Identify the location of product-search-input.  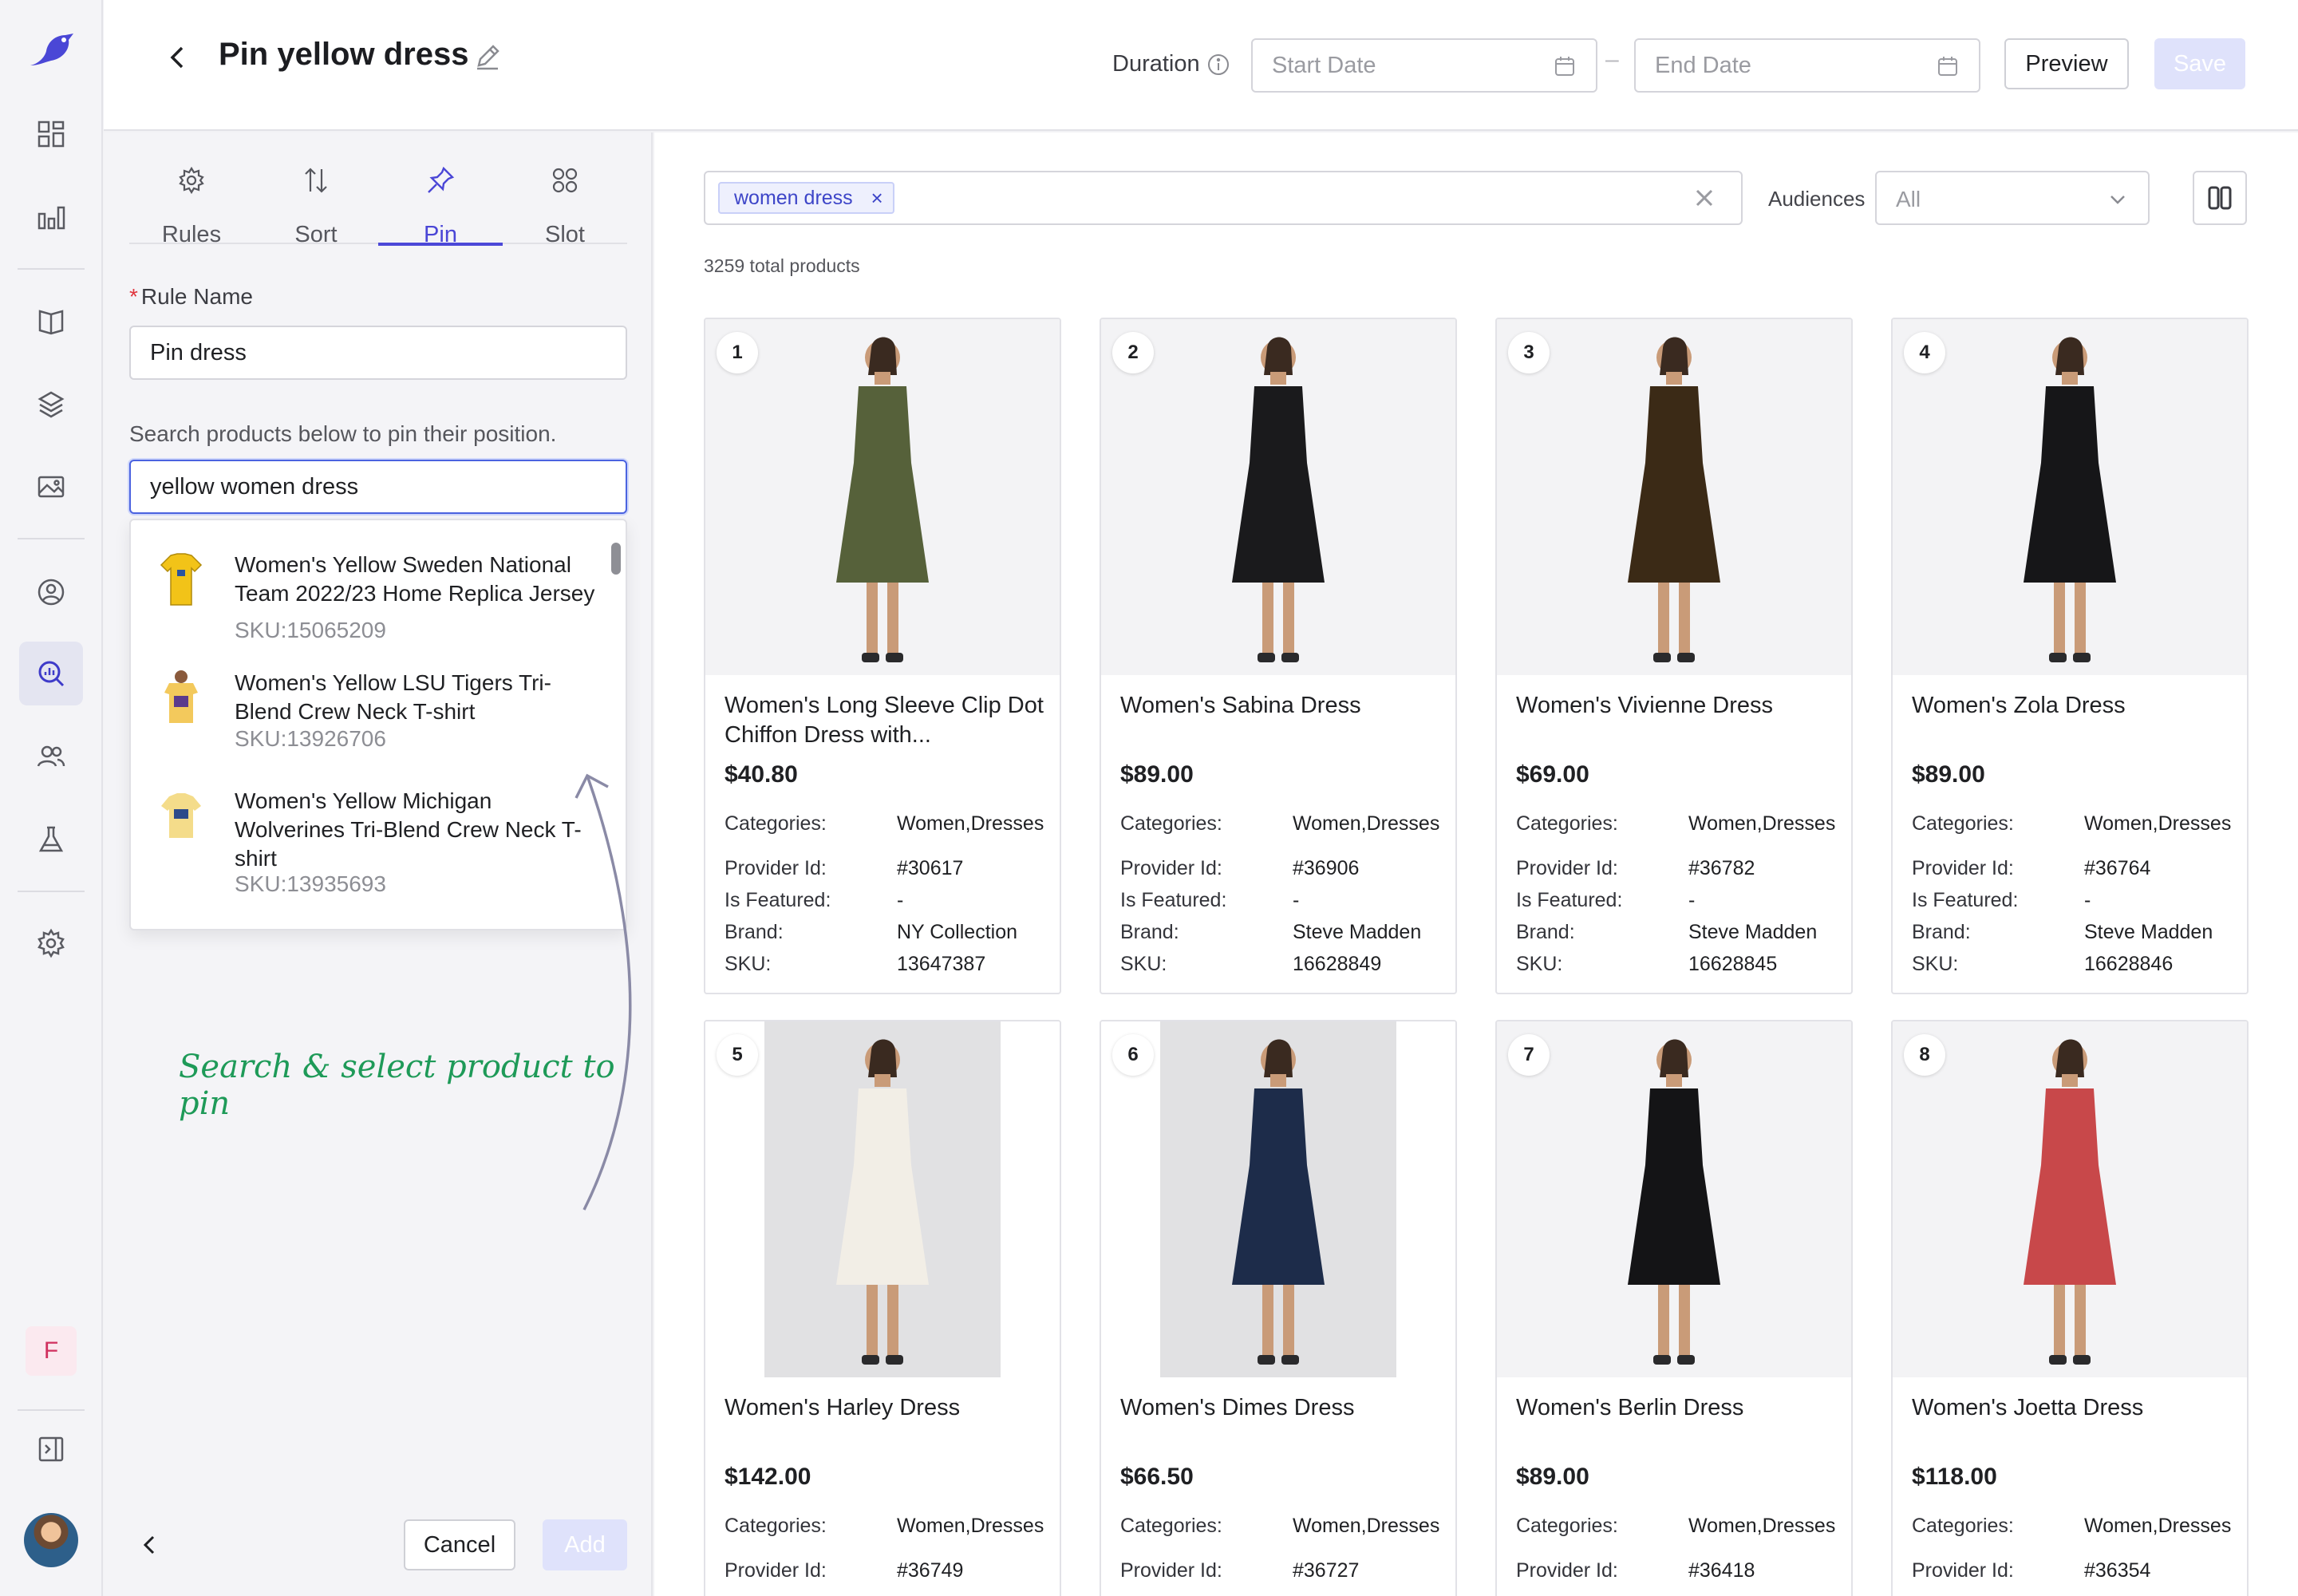
(382, 487).